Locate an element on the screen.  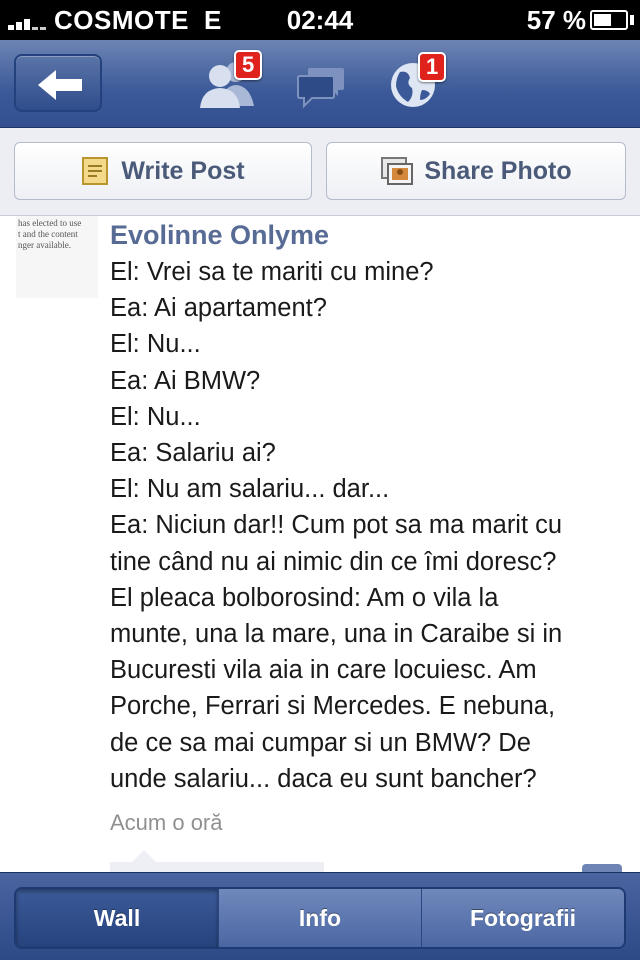
post-line: Ea: Ai apartament? is located at coordinates (218, 308).